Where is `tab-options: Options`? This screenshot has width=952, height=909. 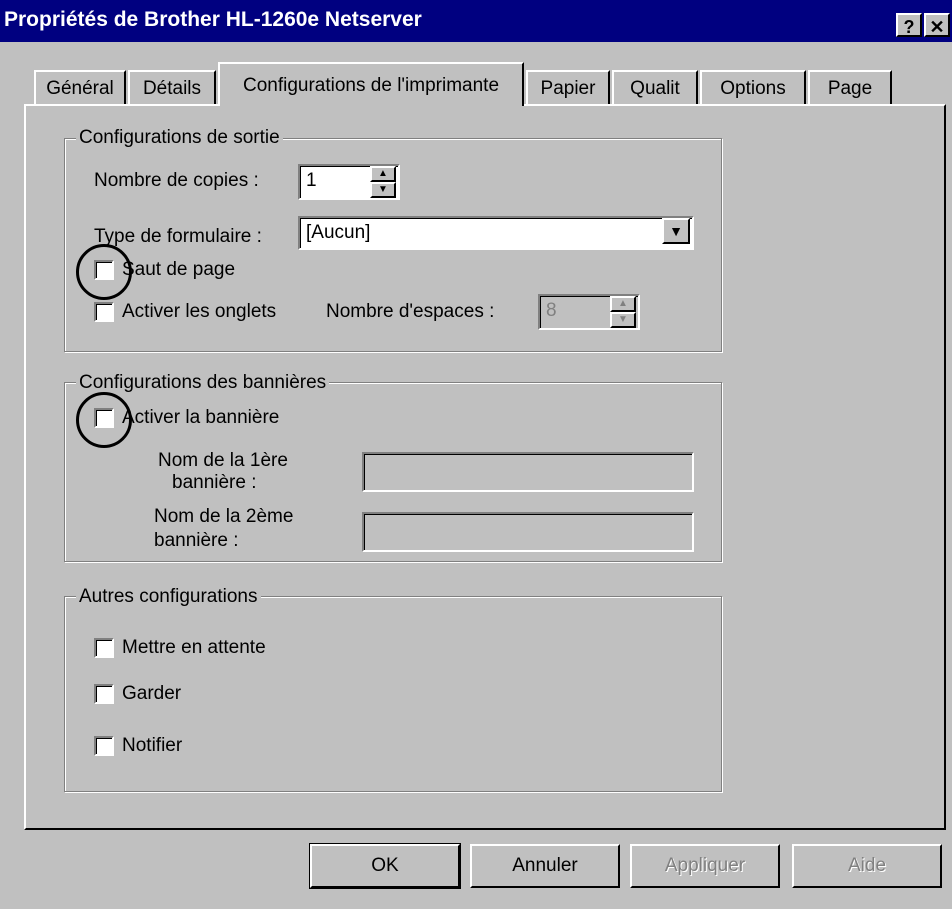 tab-options: Options is located at coordinates (753, 87).